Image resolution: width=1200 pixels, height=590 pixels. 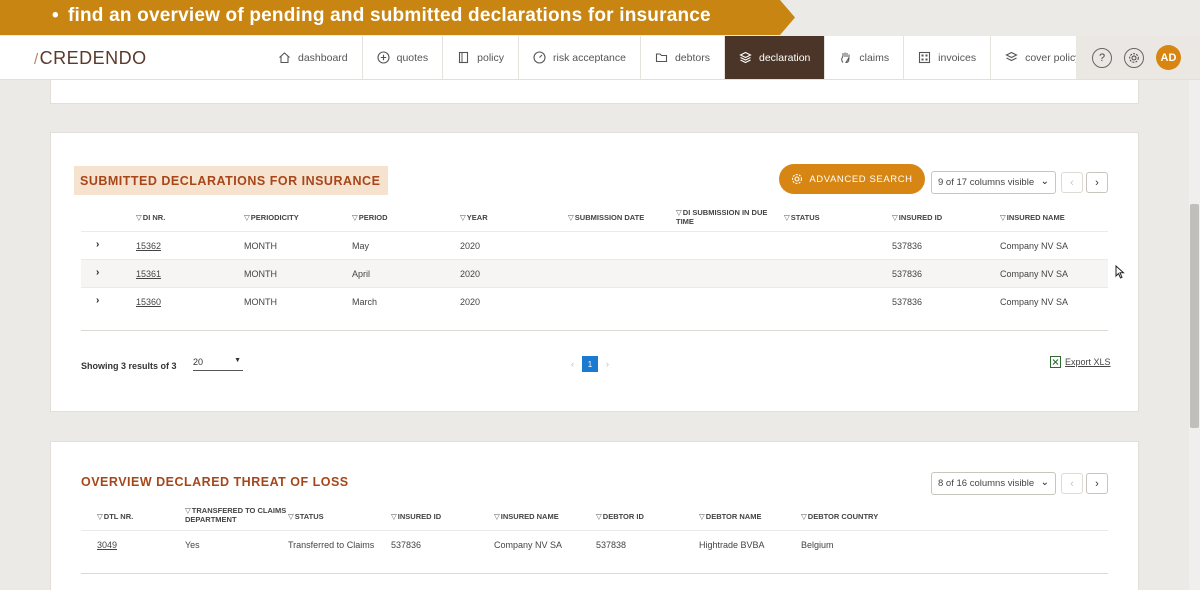 I want to click on nav-label: claims, so click(x=874, y=57).